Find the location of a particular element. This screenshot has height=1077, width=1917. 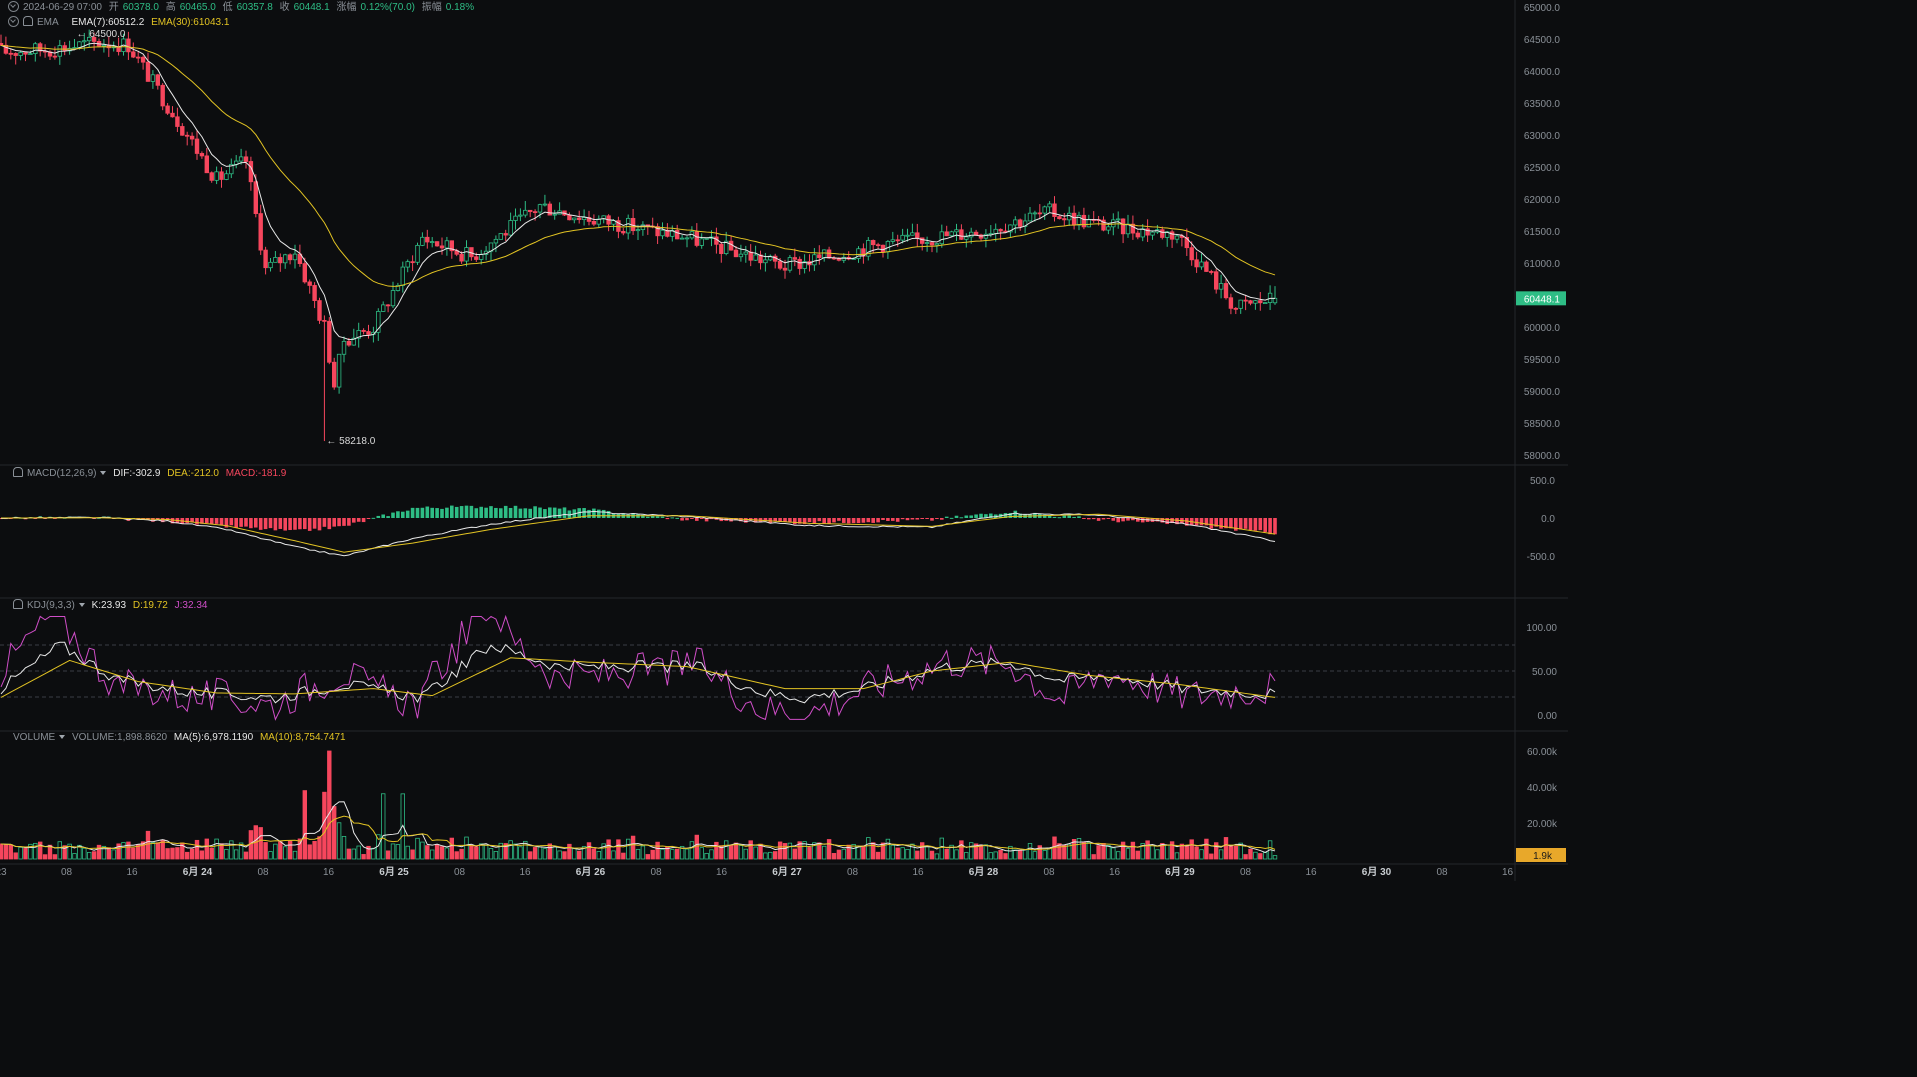

bar-date: 2024-06-29 07:00 is located at coordinates (62, 7).